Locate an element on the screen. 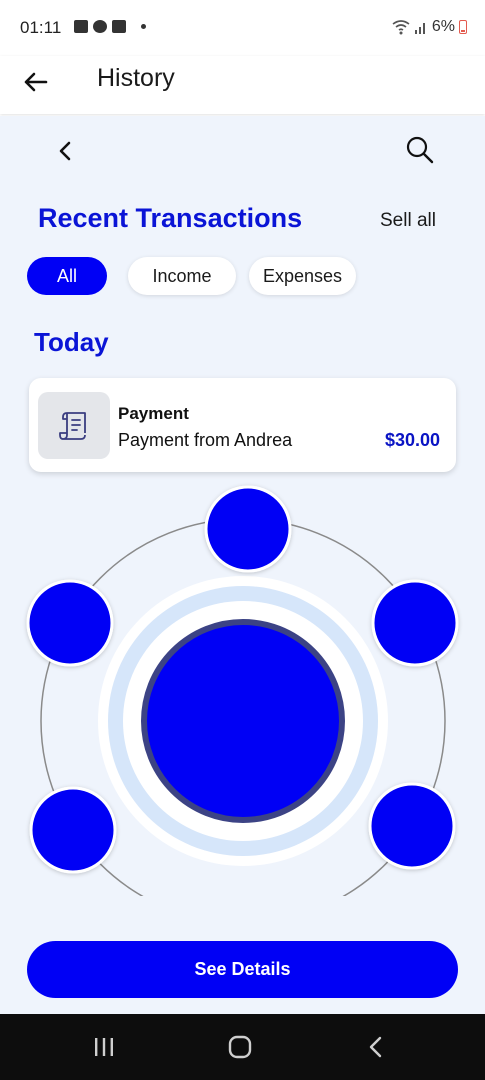  home-button is located at coordinates (240, 1047).